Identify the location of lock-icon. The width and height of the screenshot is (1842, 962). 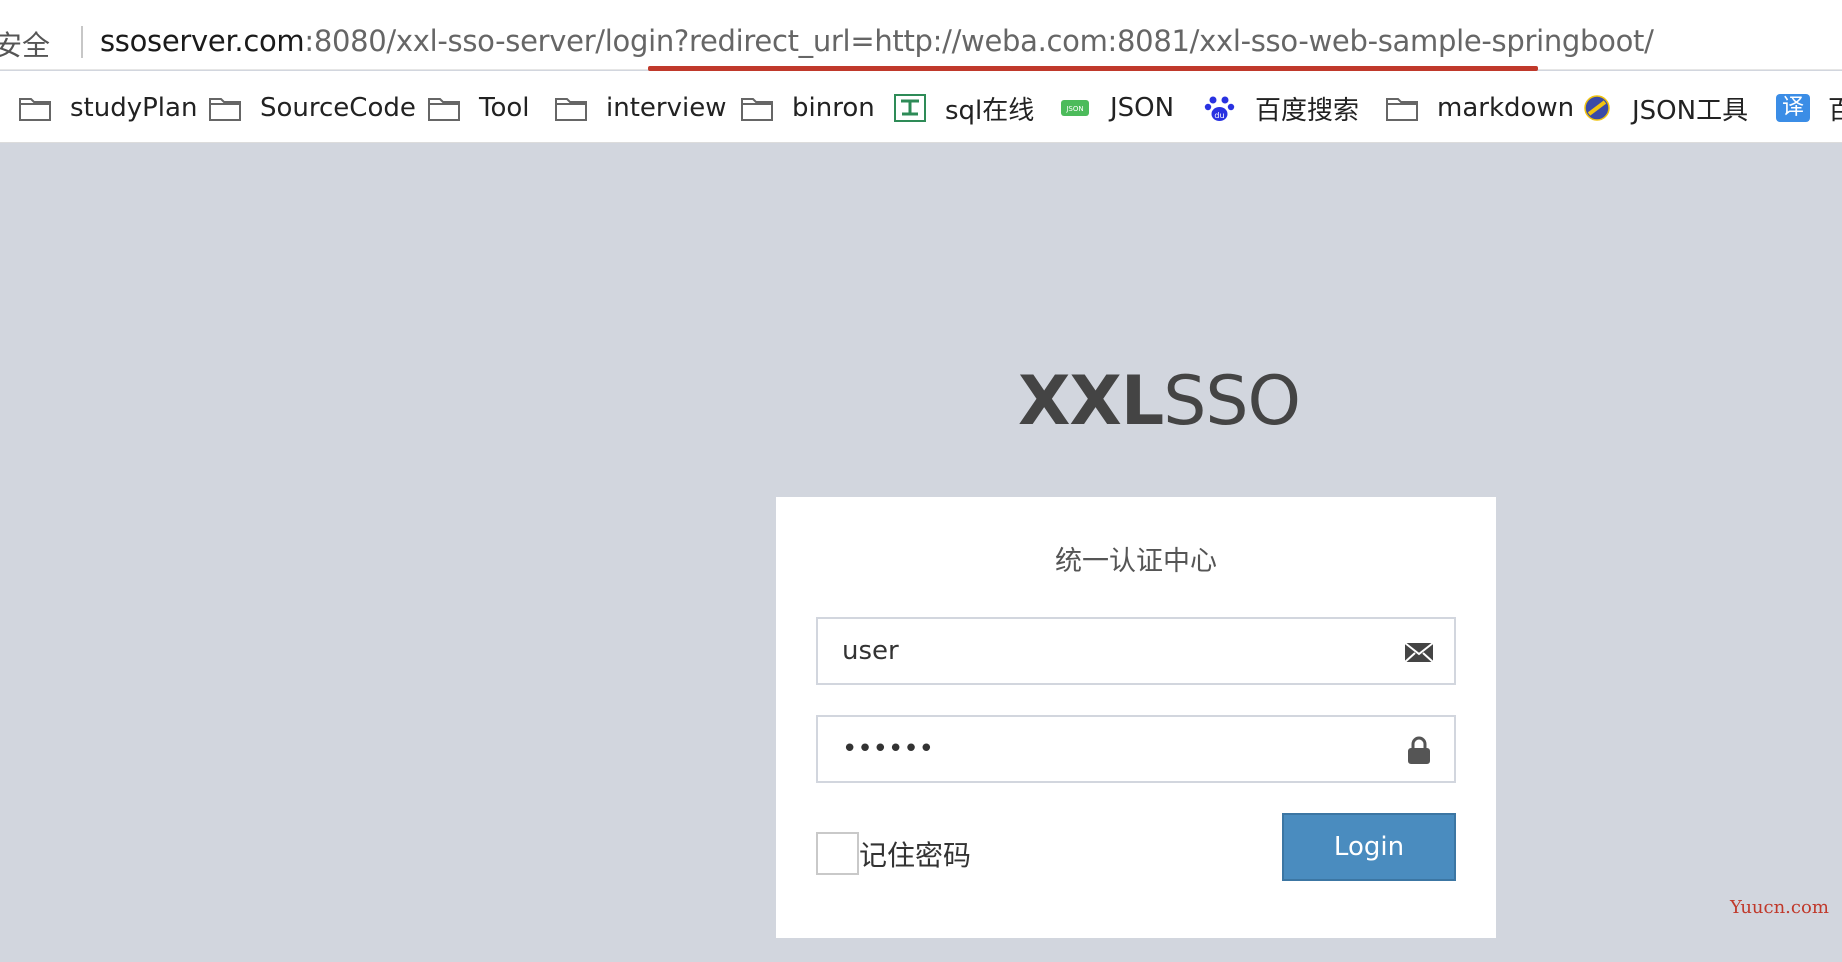
(1419, 750).